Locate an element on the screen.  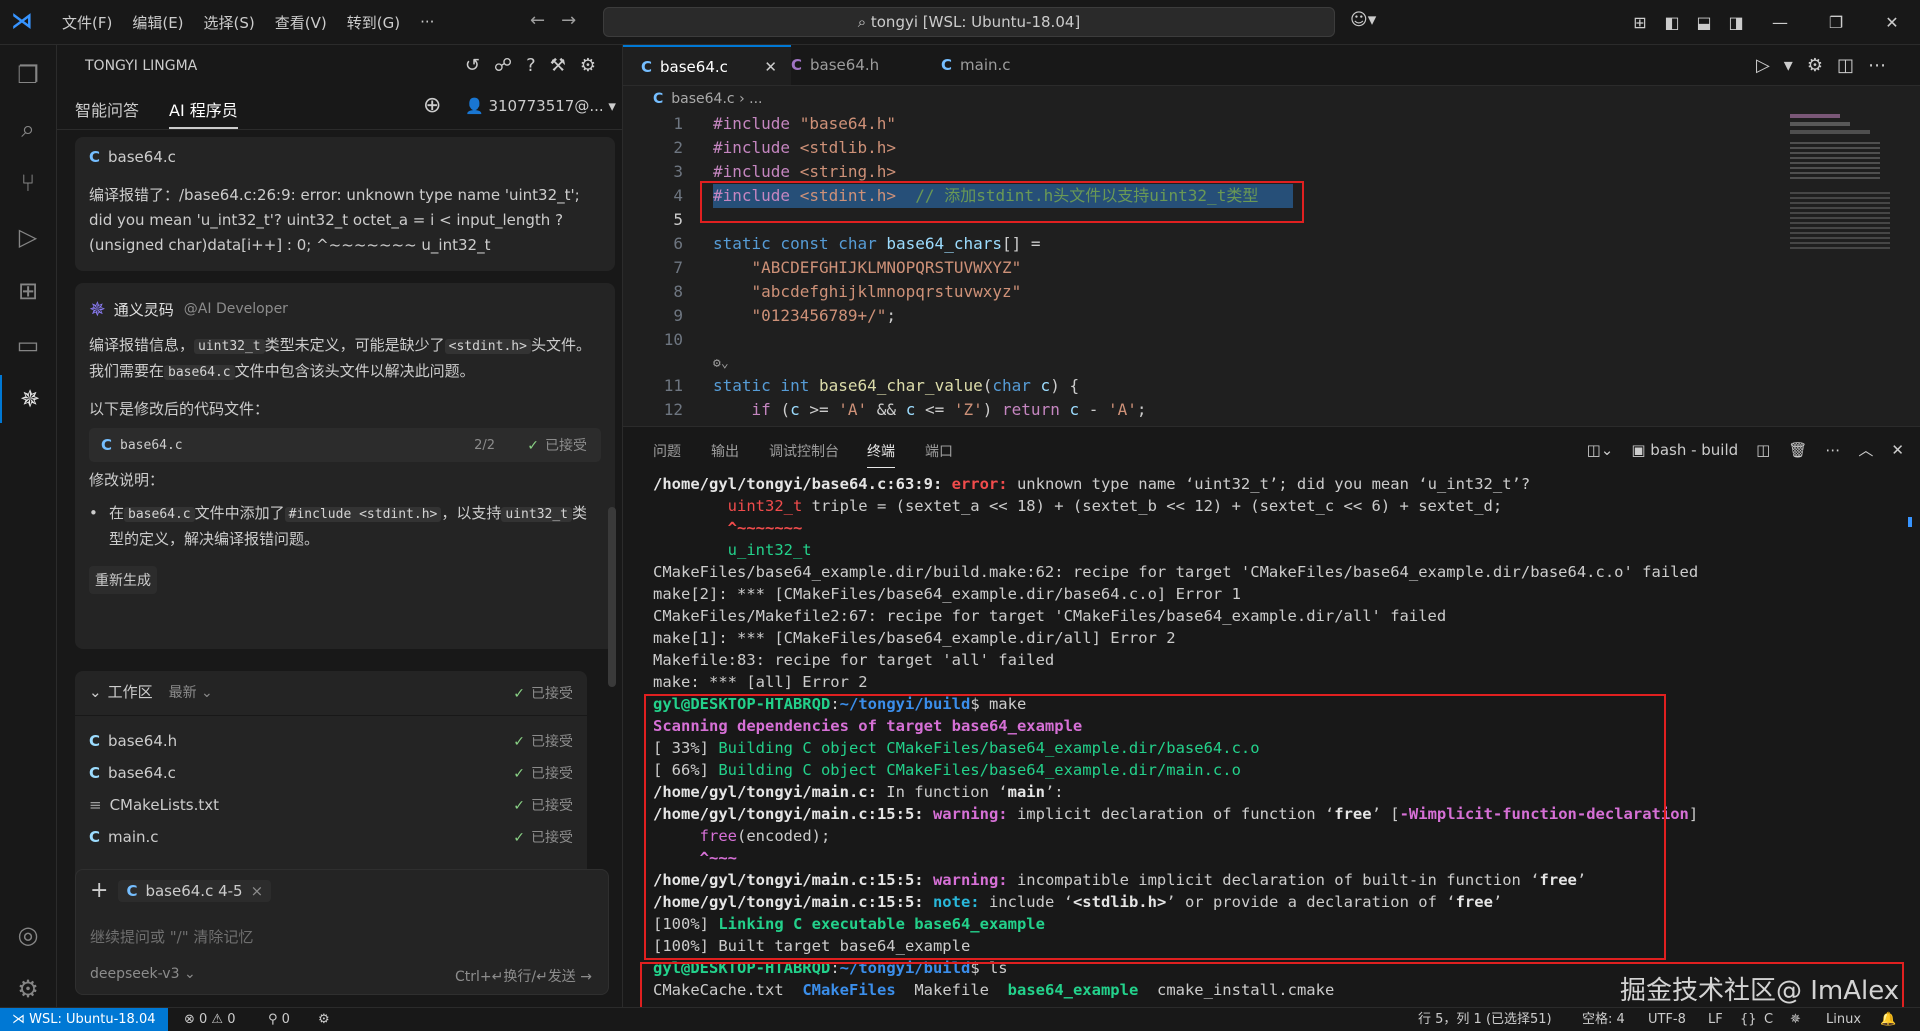
notifications-icon: 🔔 is located at coordinates (1888, 1019).